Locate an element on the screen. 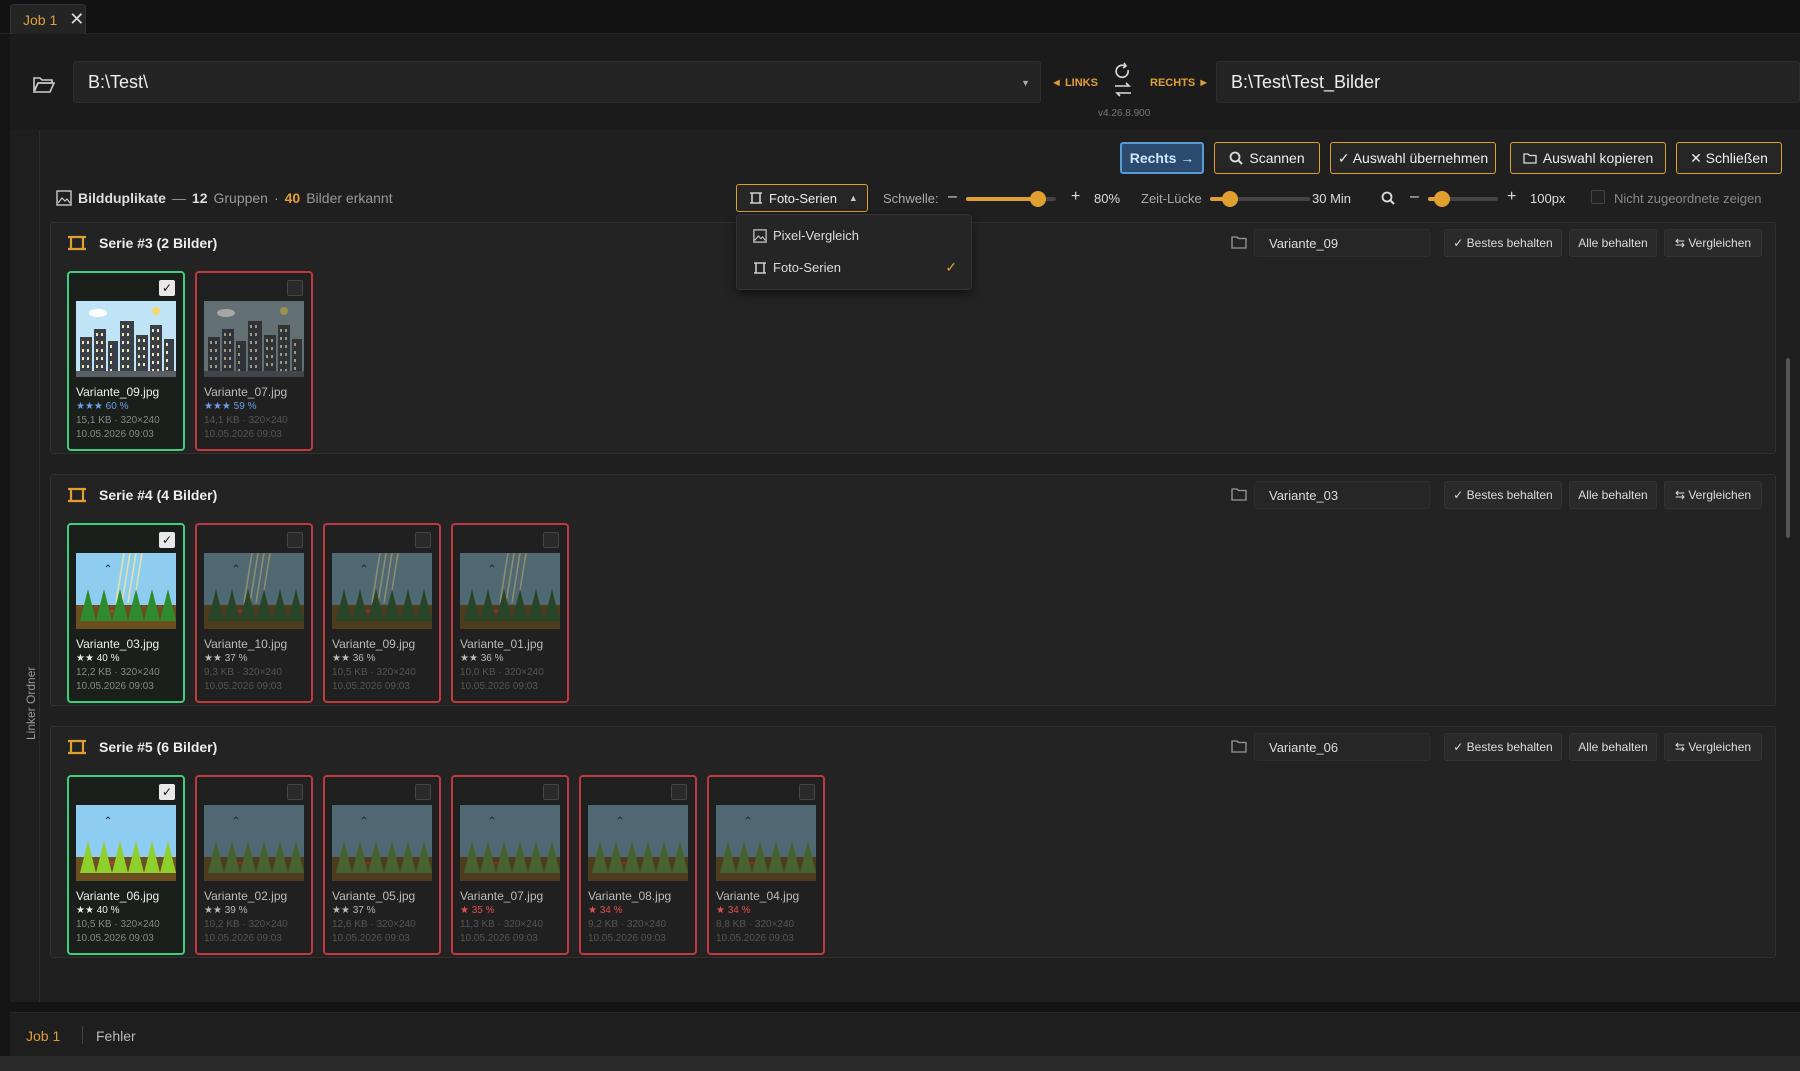 The height and width of the screenshot is (1071, 1800). zoom-slider is located at coordinates (1463, 199).